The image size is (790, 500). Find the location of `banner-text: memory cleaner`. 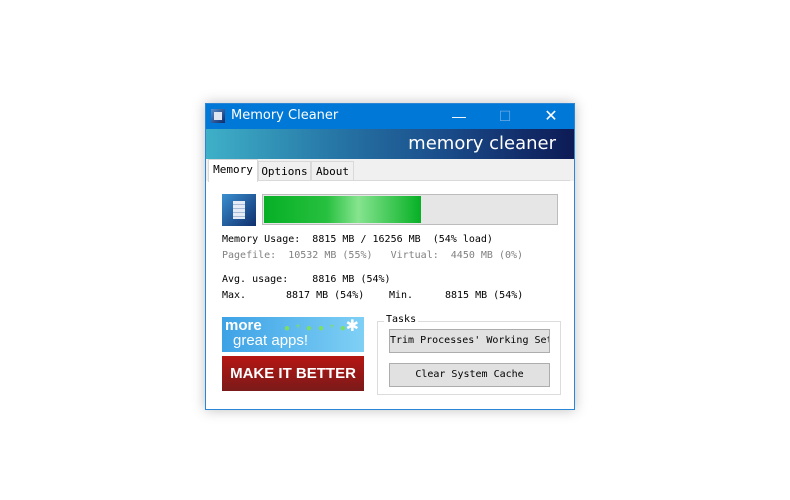

banner-text: memory cleaner is located at coordinates (482, 143).